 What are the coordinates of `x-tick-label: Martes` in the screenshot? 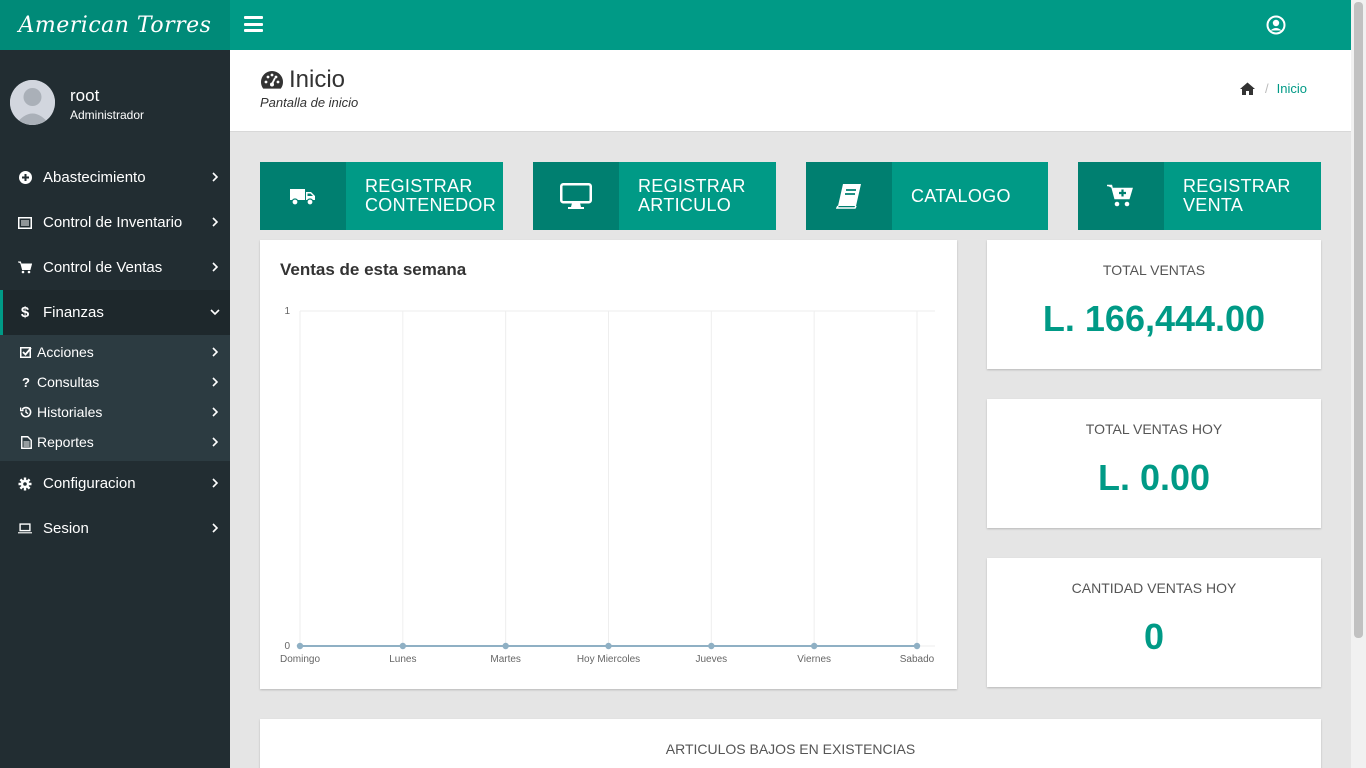 It's located at (505, 659).